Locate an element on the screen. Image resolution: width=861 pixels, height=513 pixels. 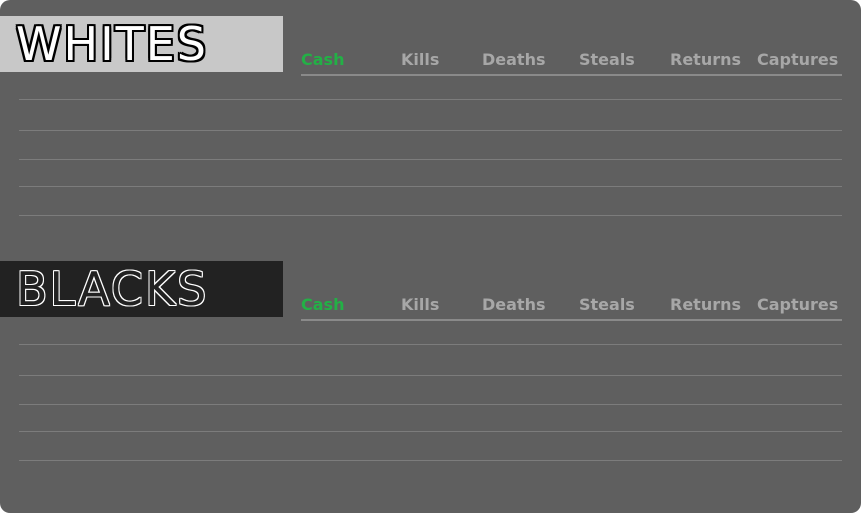
team-banner-blacks: BLACKS is located at coordinates (141, 289).